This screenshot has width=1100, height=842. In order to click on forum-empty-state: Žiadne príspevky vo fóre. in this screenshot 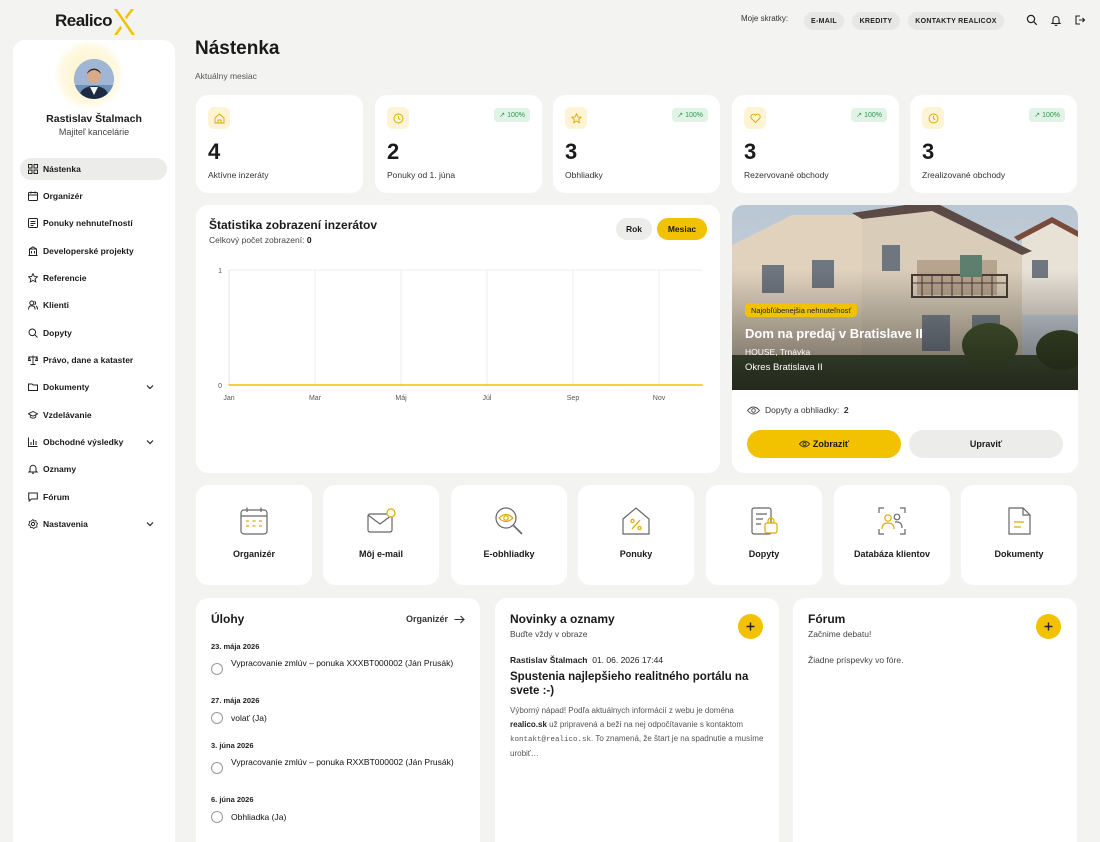, I will do `click(856, 660)`.